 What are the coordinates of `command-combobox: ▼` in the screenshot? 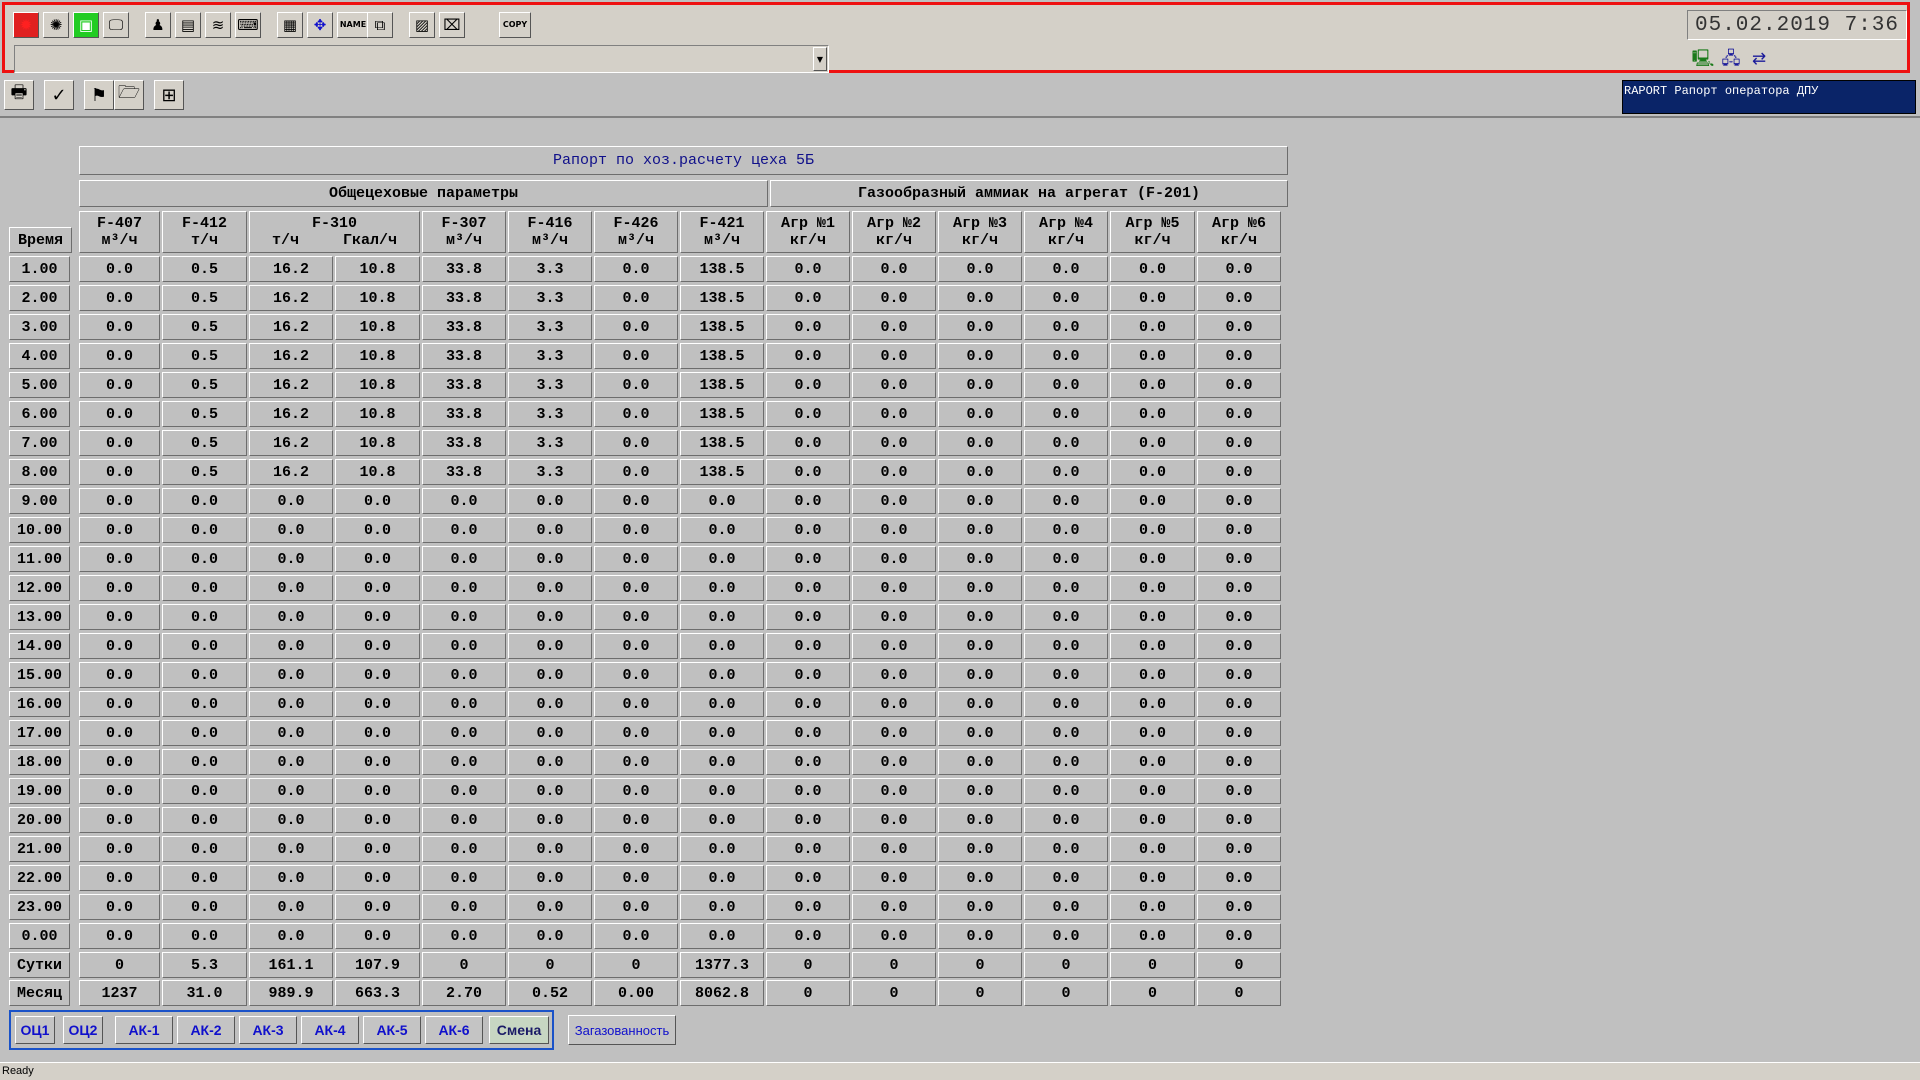 It's located at (421, 59).